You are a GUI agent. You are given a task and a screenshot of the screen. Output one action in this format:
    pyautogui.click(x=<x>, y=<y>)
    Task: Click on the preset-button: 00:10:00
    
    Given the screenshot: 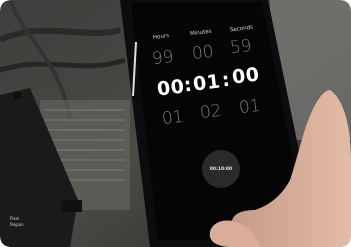 What is the action you would take?
    pyautogui.click(x=221, y=169)
    